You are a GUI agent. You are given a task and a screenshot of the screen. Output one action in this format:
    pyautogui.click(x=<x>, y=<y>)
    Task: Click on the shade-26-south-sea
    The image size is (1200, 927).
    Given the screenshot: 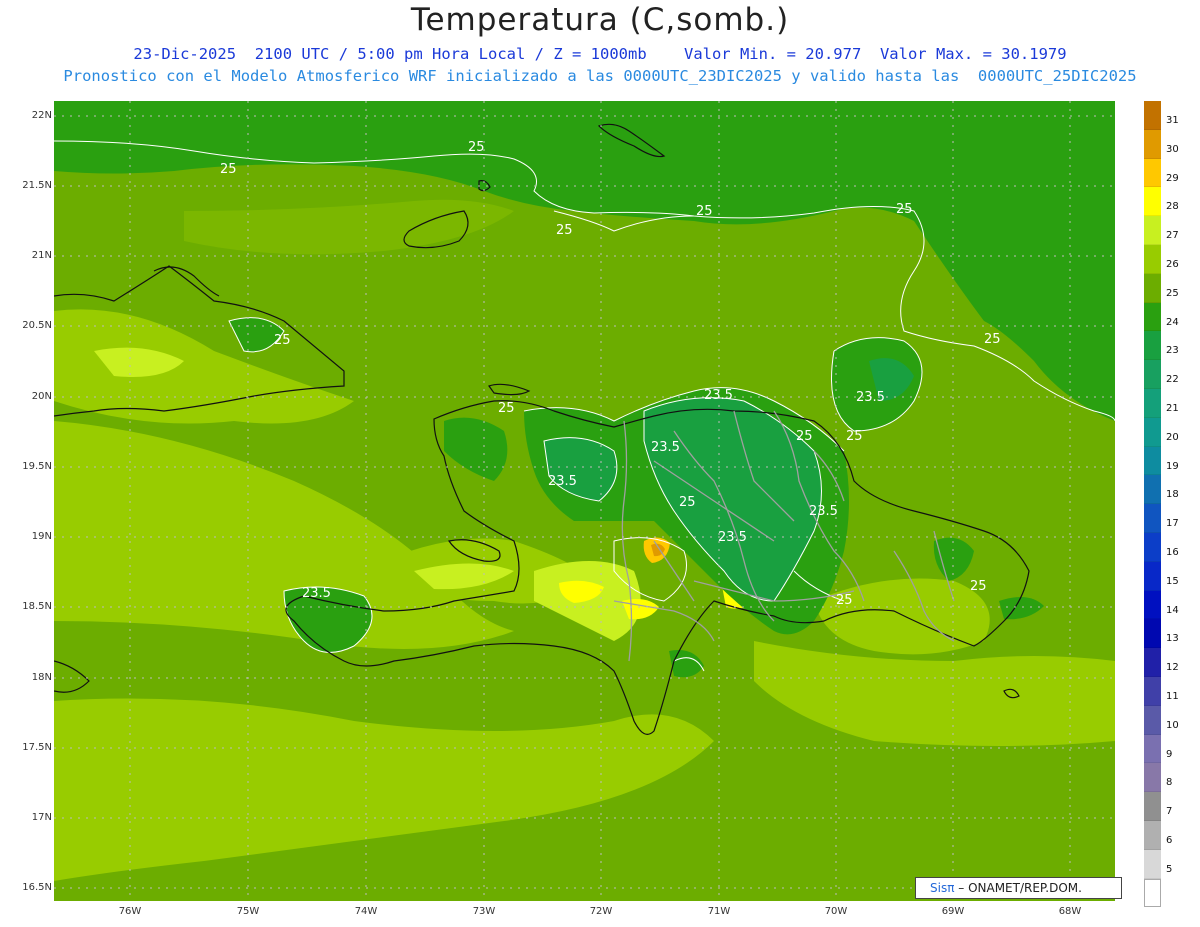 What is the action you would take?
    pyautogui.click(x=384, y=789)
    